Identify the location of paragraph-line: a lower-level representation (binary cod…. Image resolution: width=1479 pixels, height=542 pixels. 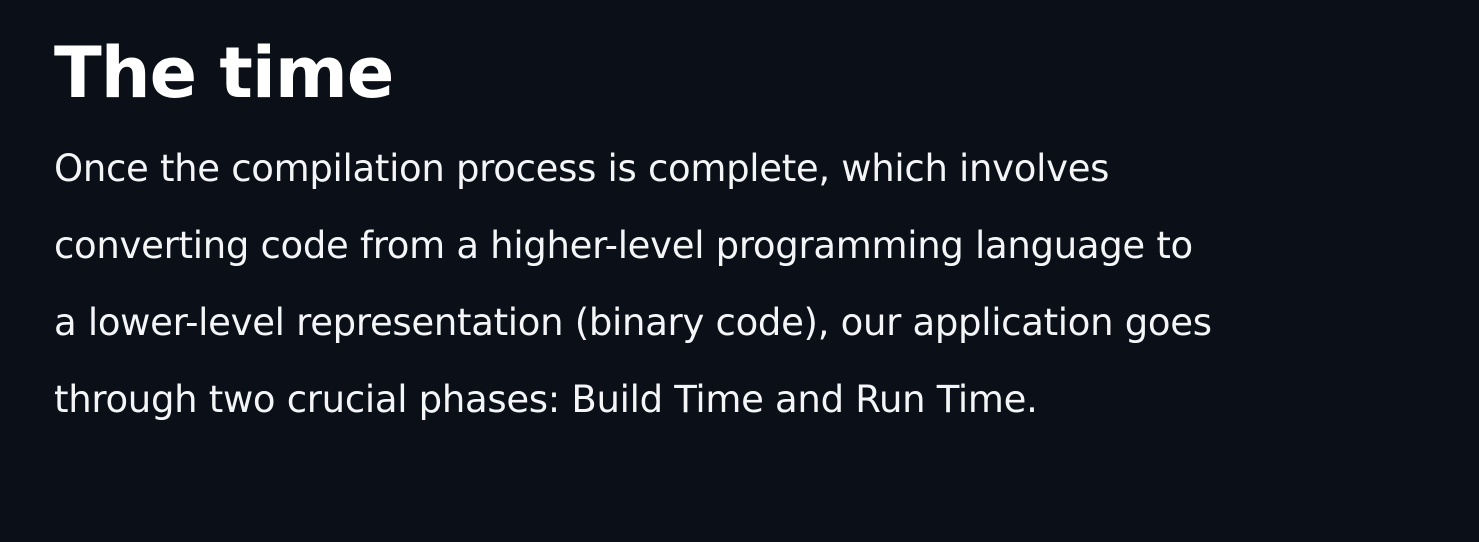
(633, 322).